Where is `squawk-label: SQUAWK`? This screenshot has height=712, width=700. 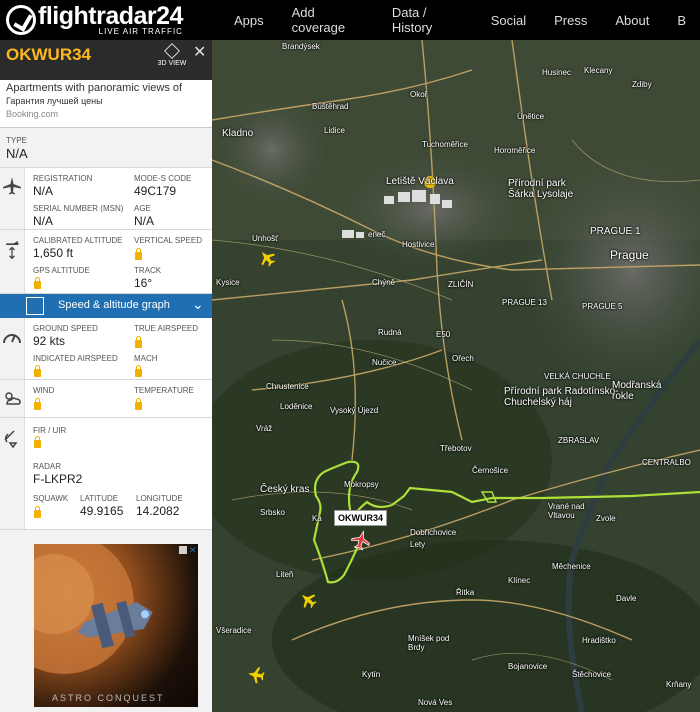
squawk-label: SQUAWK is located at coordinates (51, 498).